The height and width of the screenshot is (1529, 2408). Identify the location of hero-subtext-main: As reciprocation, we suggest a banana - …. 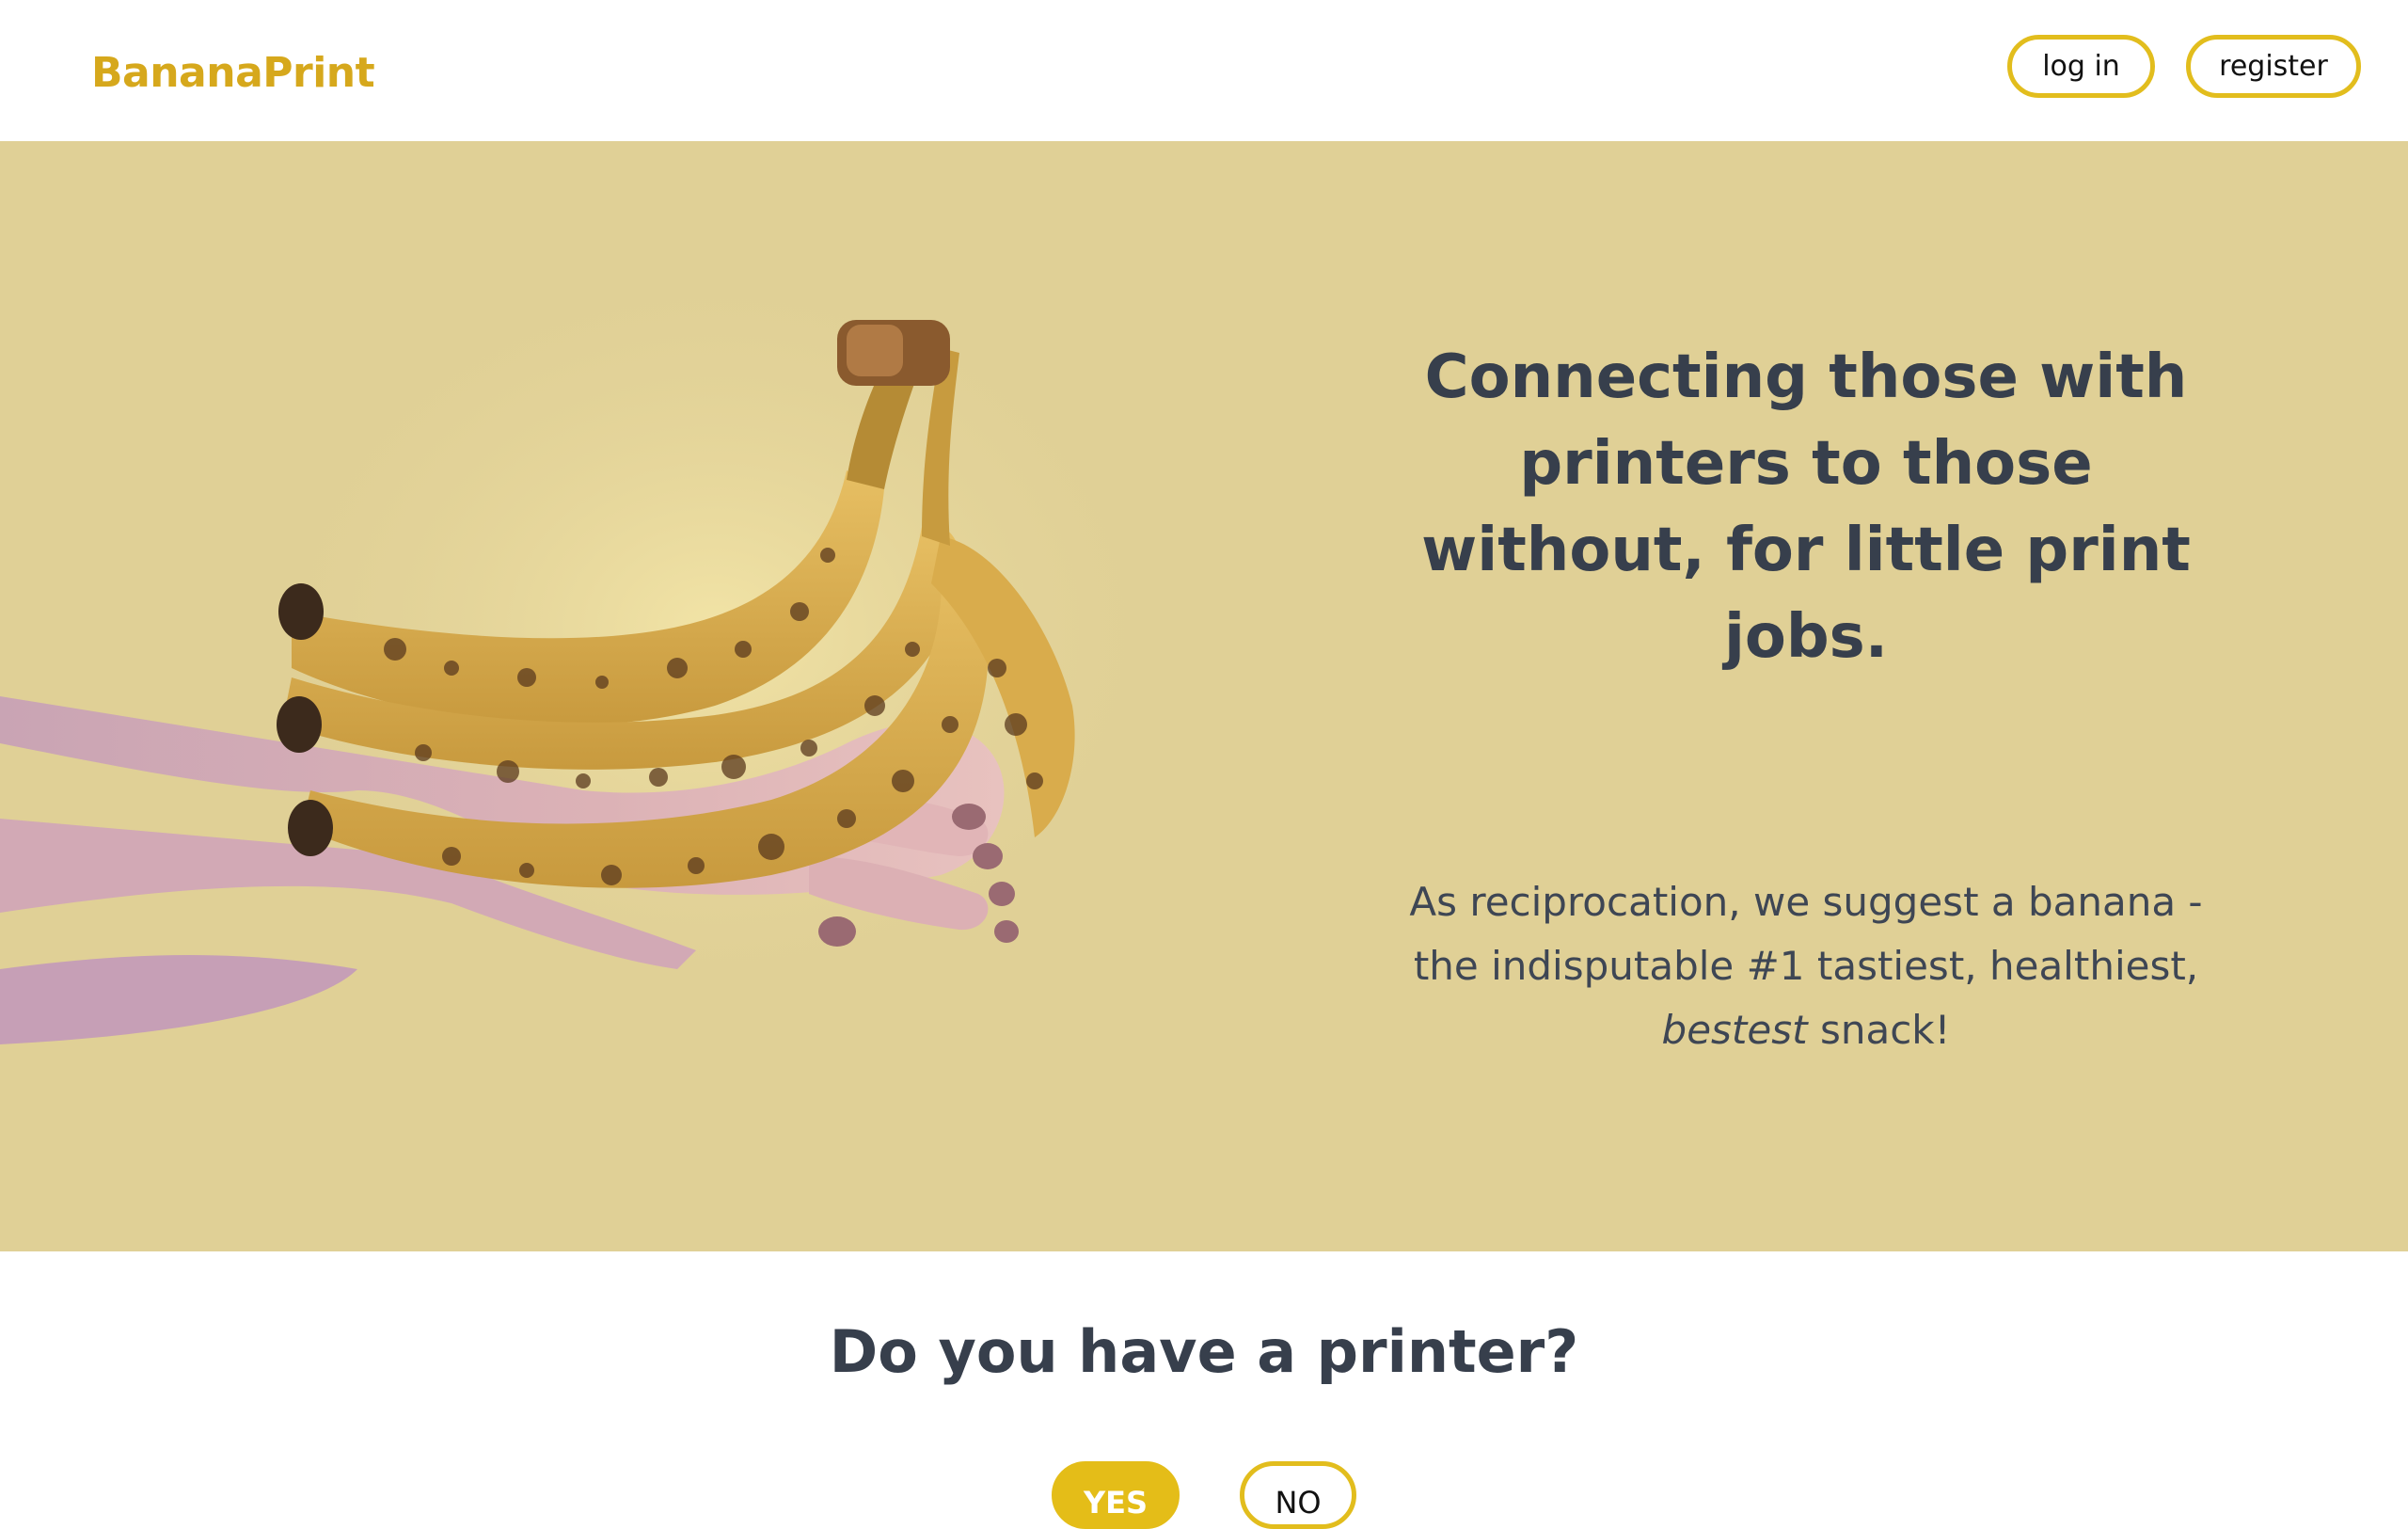
(1806, 934).